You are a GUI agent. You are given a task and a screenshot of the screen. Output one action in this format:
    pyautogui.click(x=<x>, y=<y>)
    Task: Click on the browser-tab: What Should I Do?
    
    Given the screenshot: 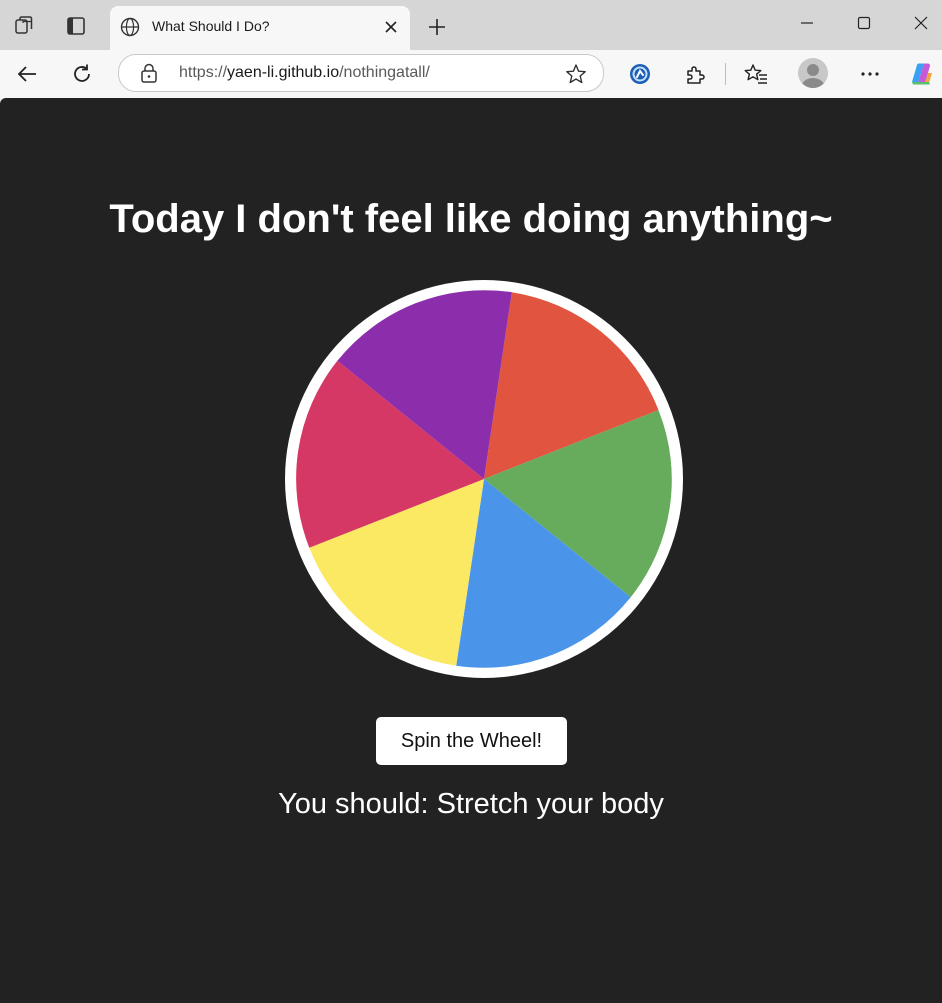 What is the action you would take?
    pyautogui.click(x=260, y=28)
    